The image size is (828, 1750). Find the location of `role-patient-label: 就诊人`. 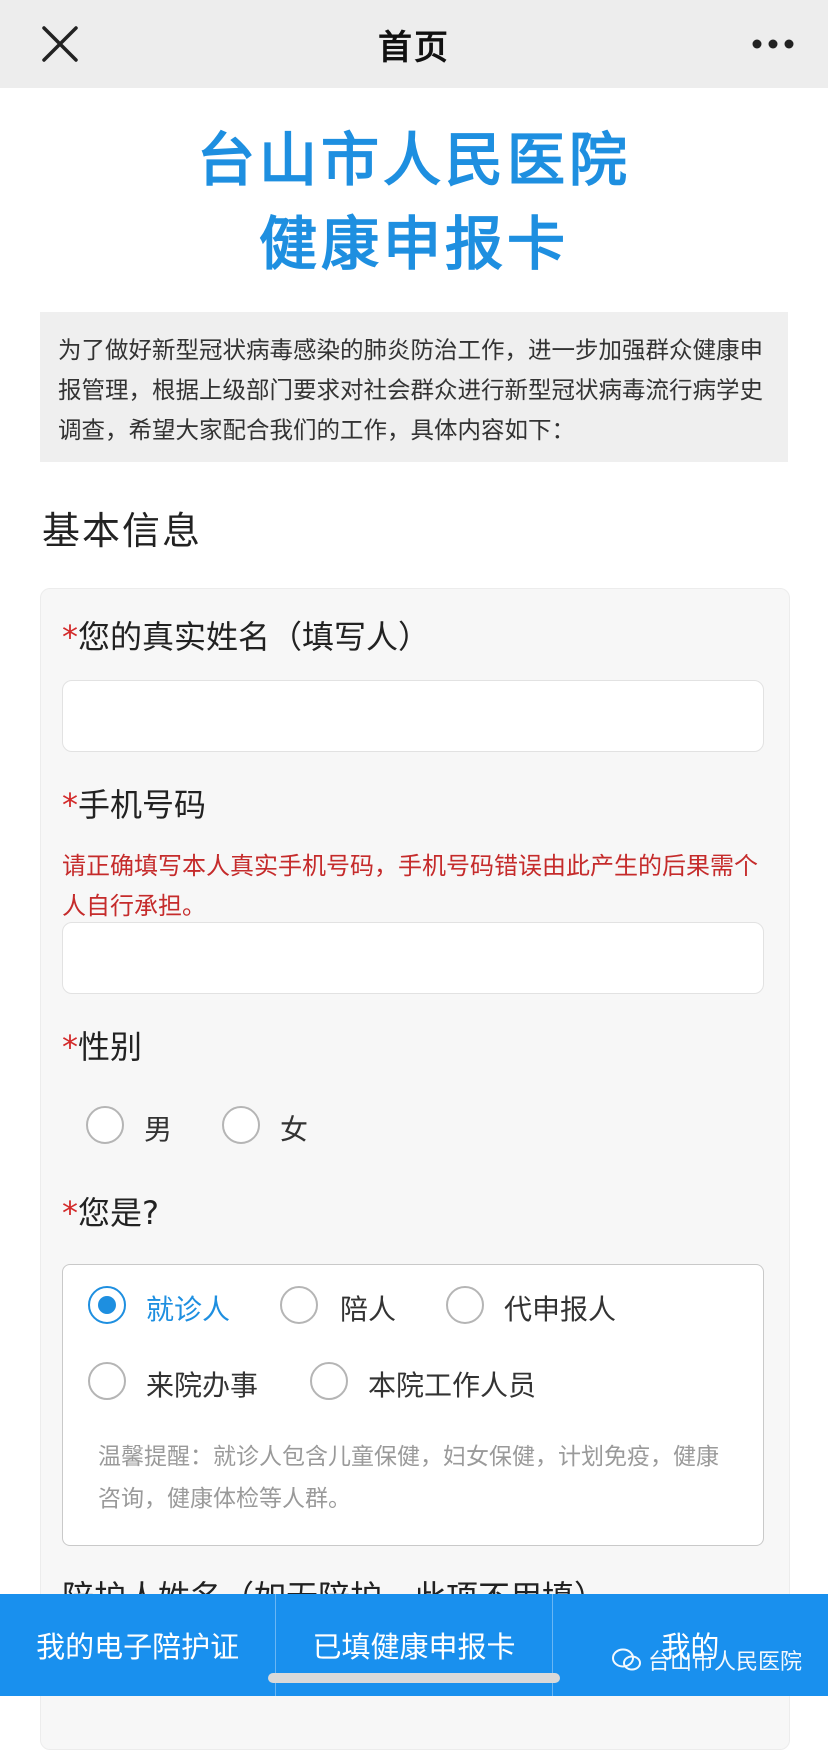

role-patient-label: 就诊人 is located at coordinates (188, 1308).